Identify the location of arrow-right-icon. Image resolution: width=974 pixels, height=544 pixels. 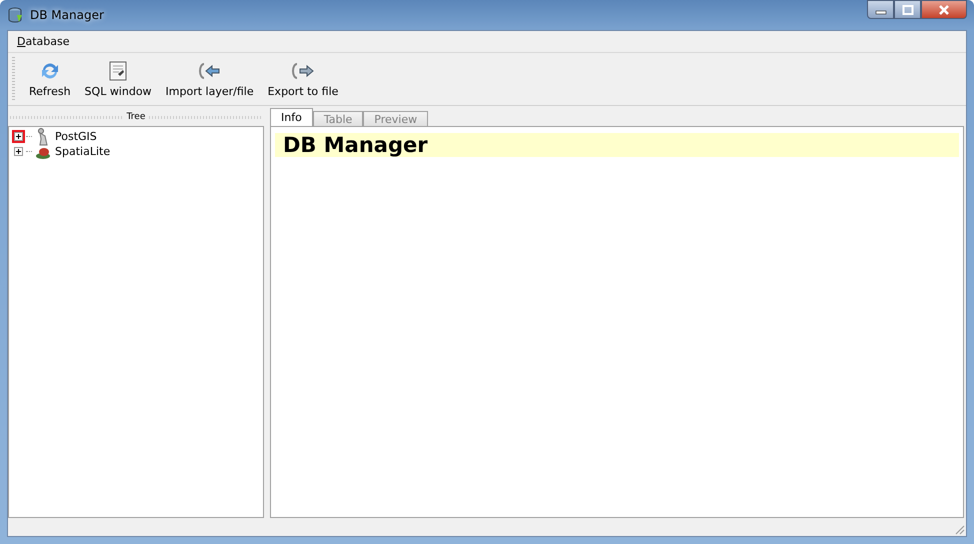
(303, 71).